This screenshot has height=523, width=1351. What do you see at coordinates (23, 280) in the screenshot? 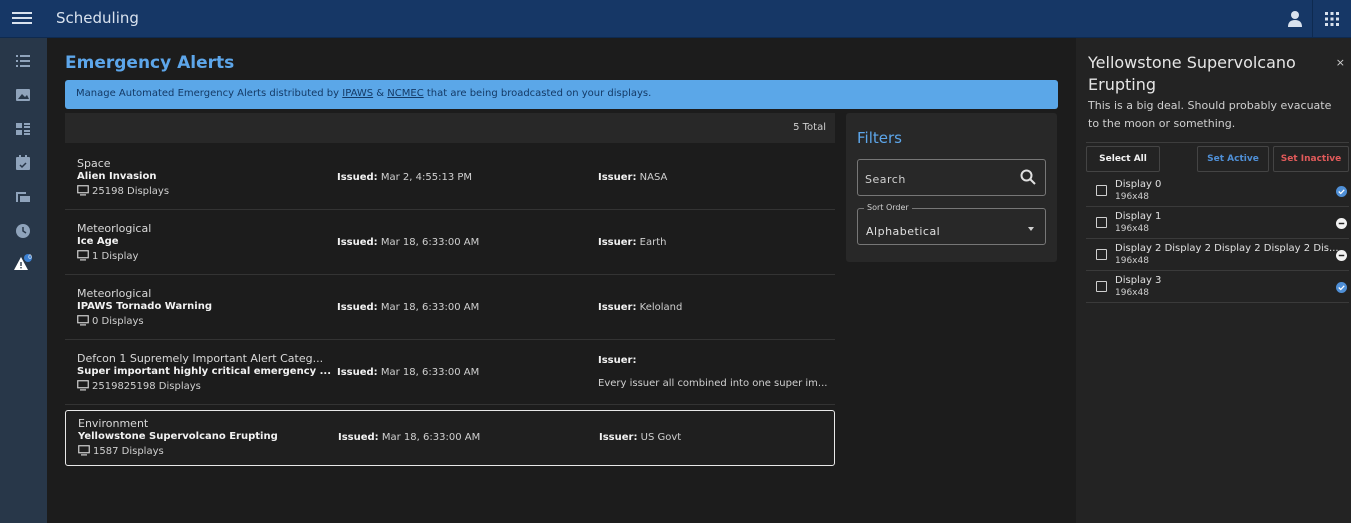
I see `left-rail: 0` at bounding box center [23, 280].